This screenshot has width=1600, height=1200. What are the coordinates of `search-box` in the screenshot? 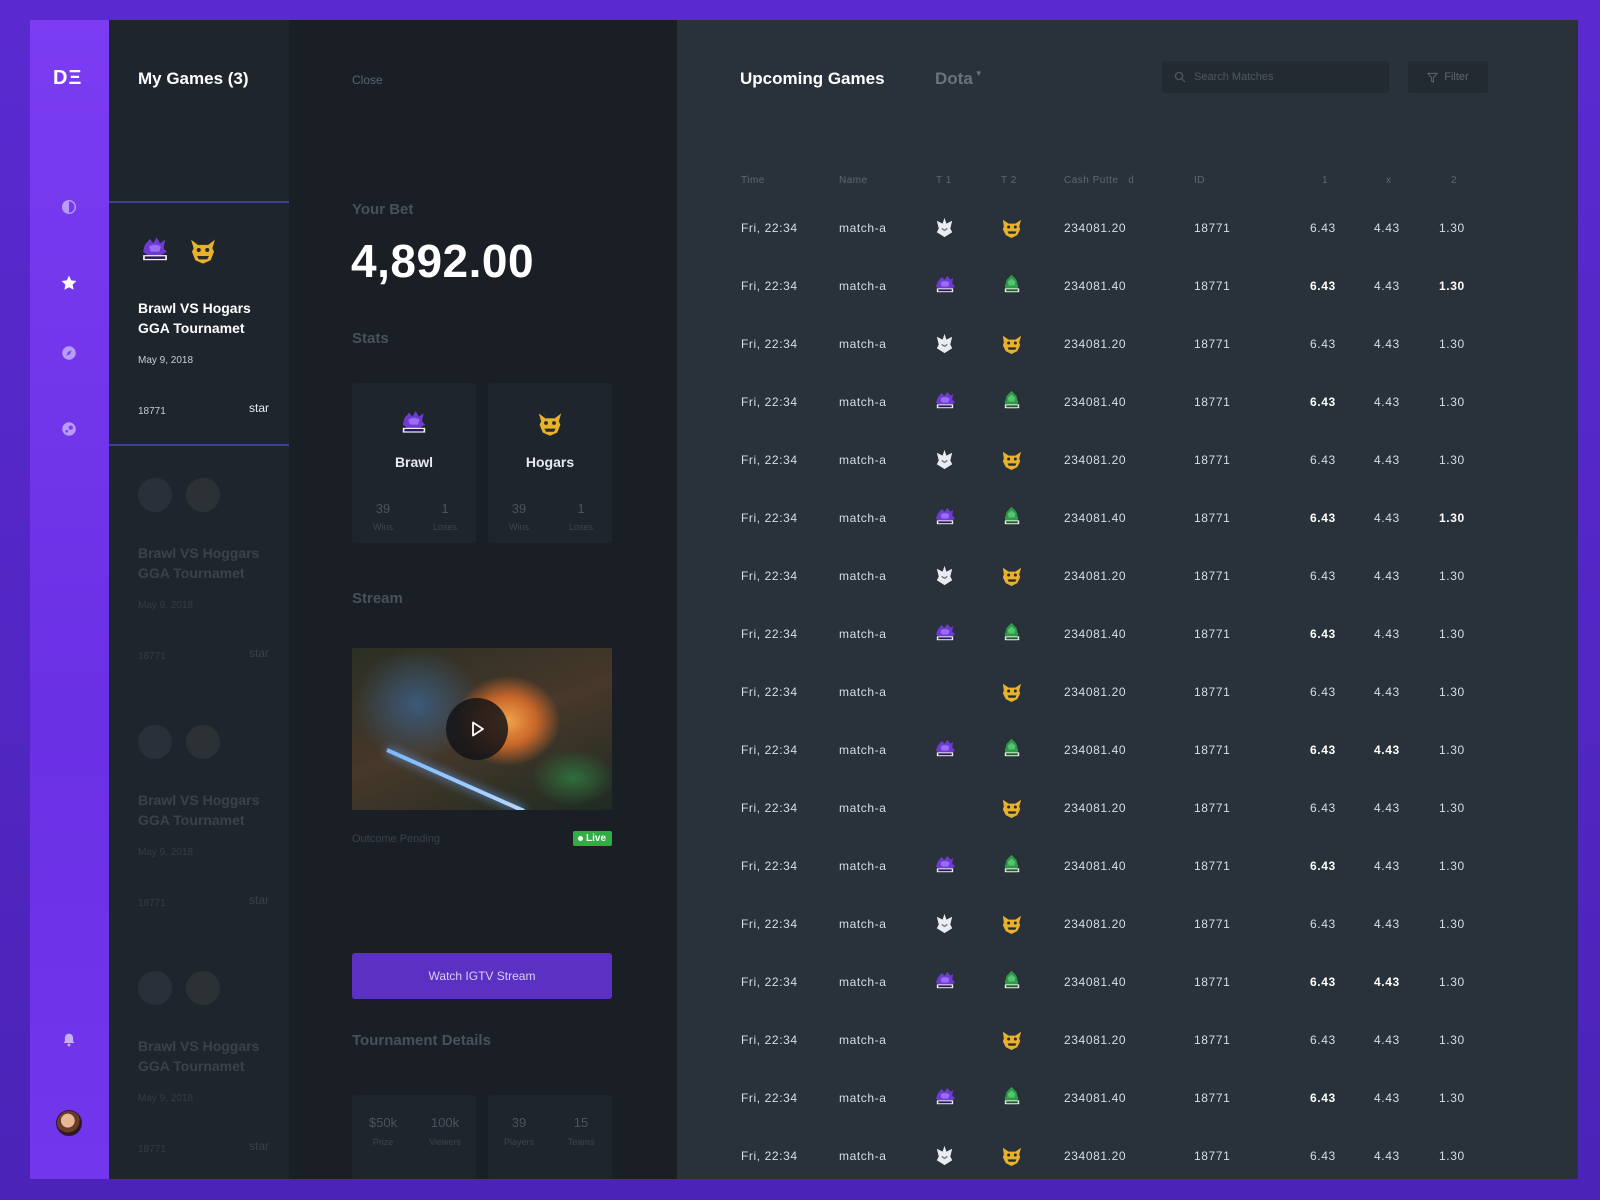 It's located at (1275, 77).